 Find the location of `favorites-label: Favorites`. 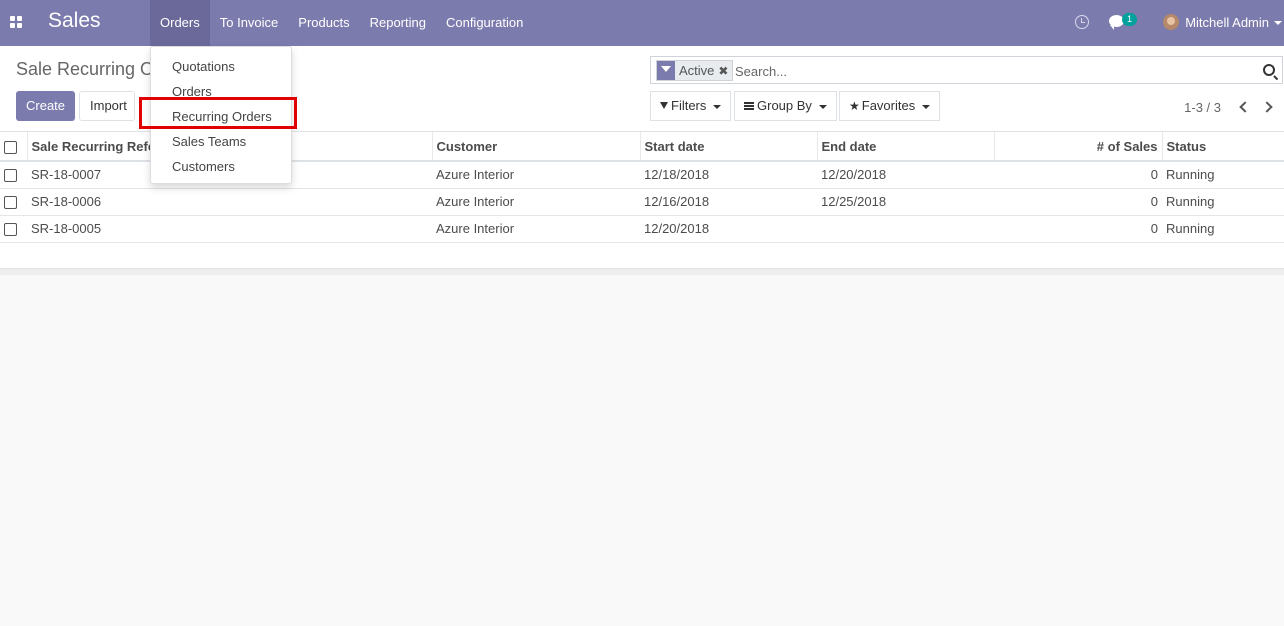

favorites-label: Favorites is located at coordinates (888, 105).